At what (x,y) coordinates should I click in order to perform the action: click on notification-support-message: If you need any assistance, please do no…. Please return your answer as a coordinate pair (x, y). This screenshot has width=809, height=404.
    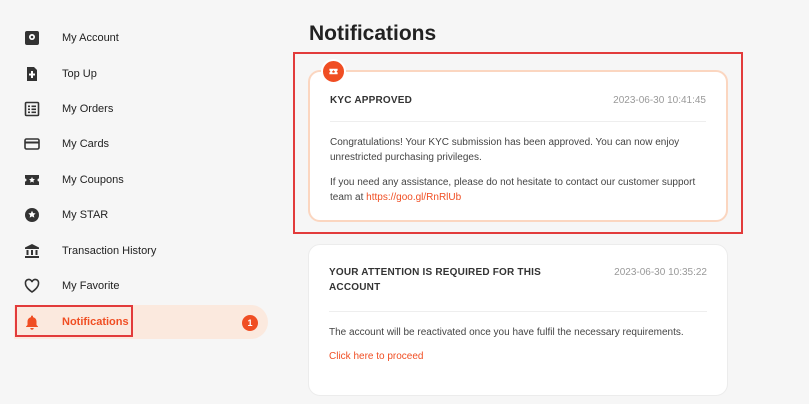
    Looking at the image, I should click on (518, 190).